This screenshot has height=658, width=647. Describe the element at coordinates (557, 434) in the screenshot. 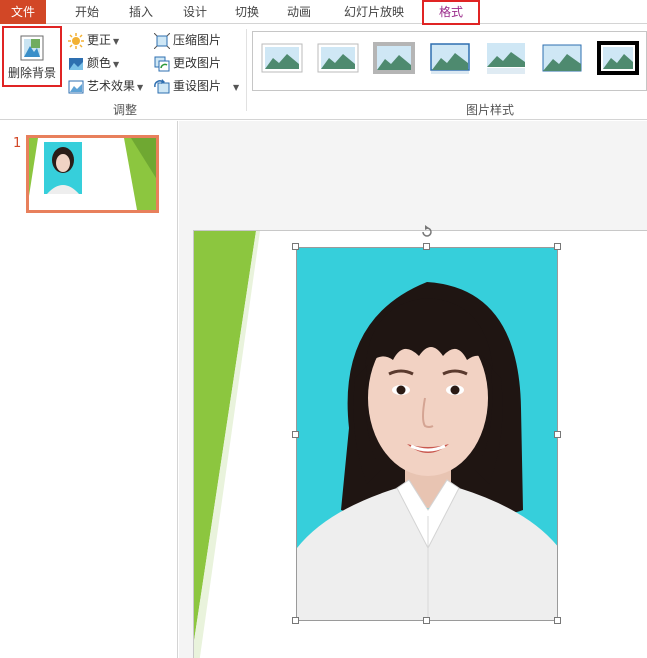

I see `resize-handle-right` at that location.